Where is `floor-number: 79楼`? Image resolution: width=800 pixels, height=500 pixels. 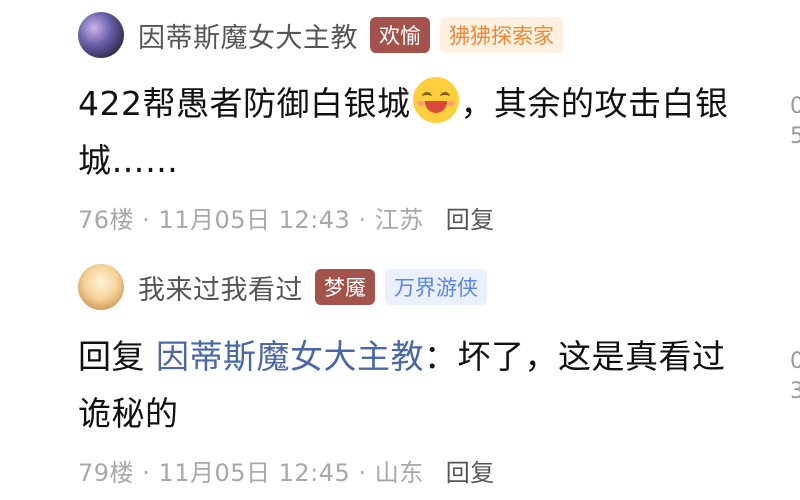
floor-number: 79楼 is located at coordinates (106, 473).